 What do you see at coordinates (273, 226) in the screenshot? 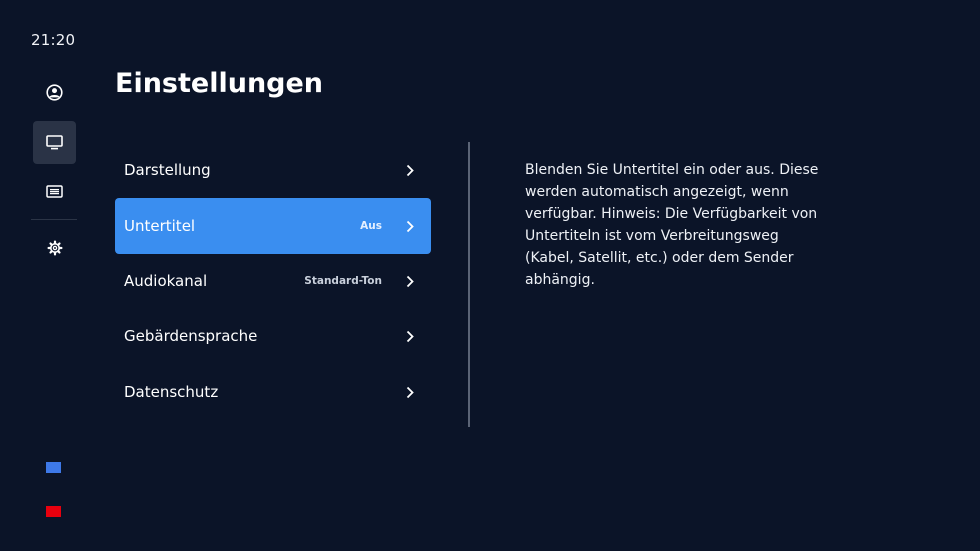
I see `menu-item-untertitel: Untertitel Aus` at bounding box center [273, 226].